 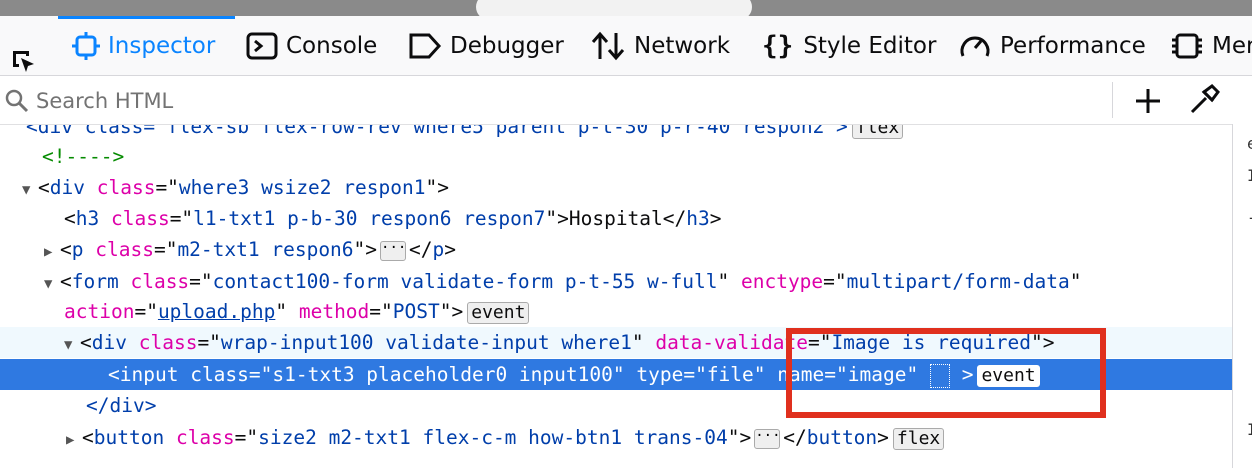 I want to click on event-badge: event, so click(x=498, y=313).